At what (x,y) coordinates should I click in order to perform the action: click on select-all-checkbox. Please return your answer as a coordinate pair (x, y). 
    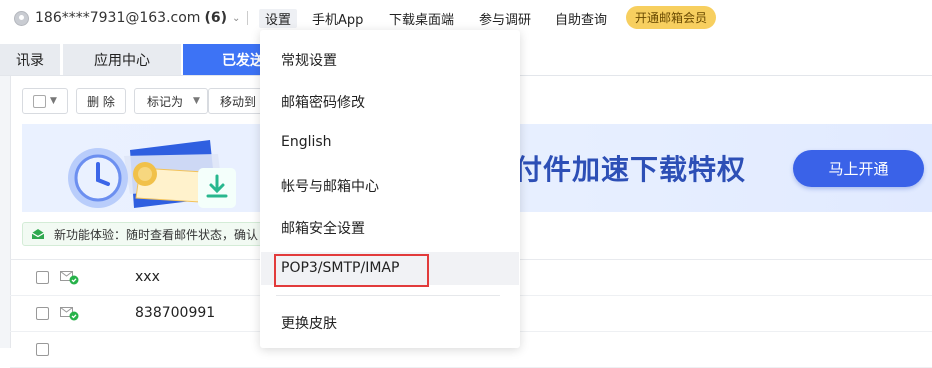
    Looking at the image, I should click on (40, 101).